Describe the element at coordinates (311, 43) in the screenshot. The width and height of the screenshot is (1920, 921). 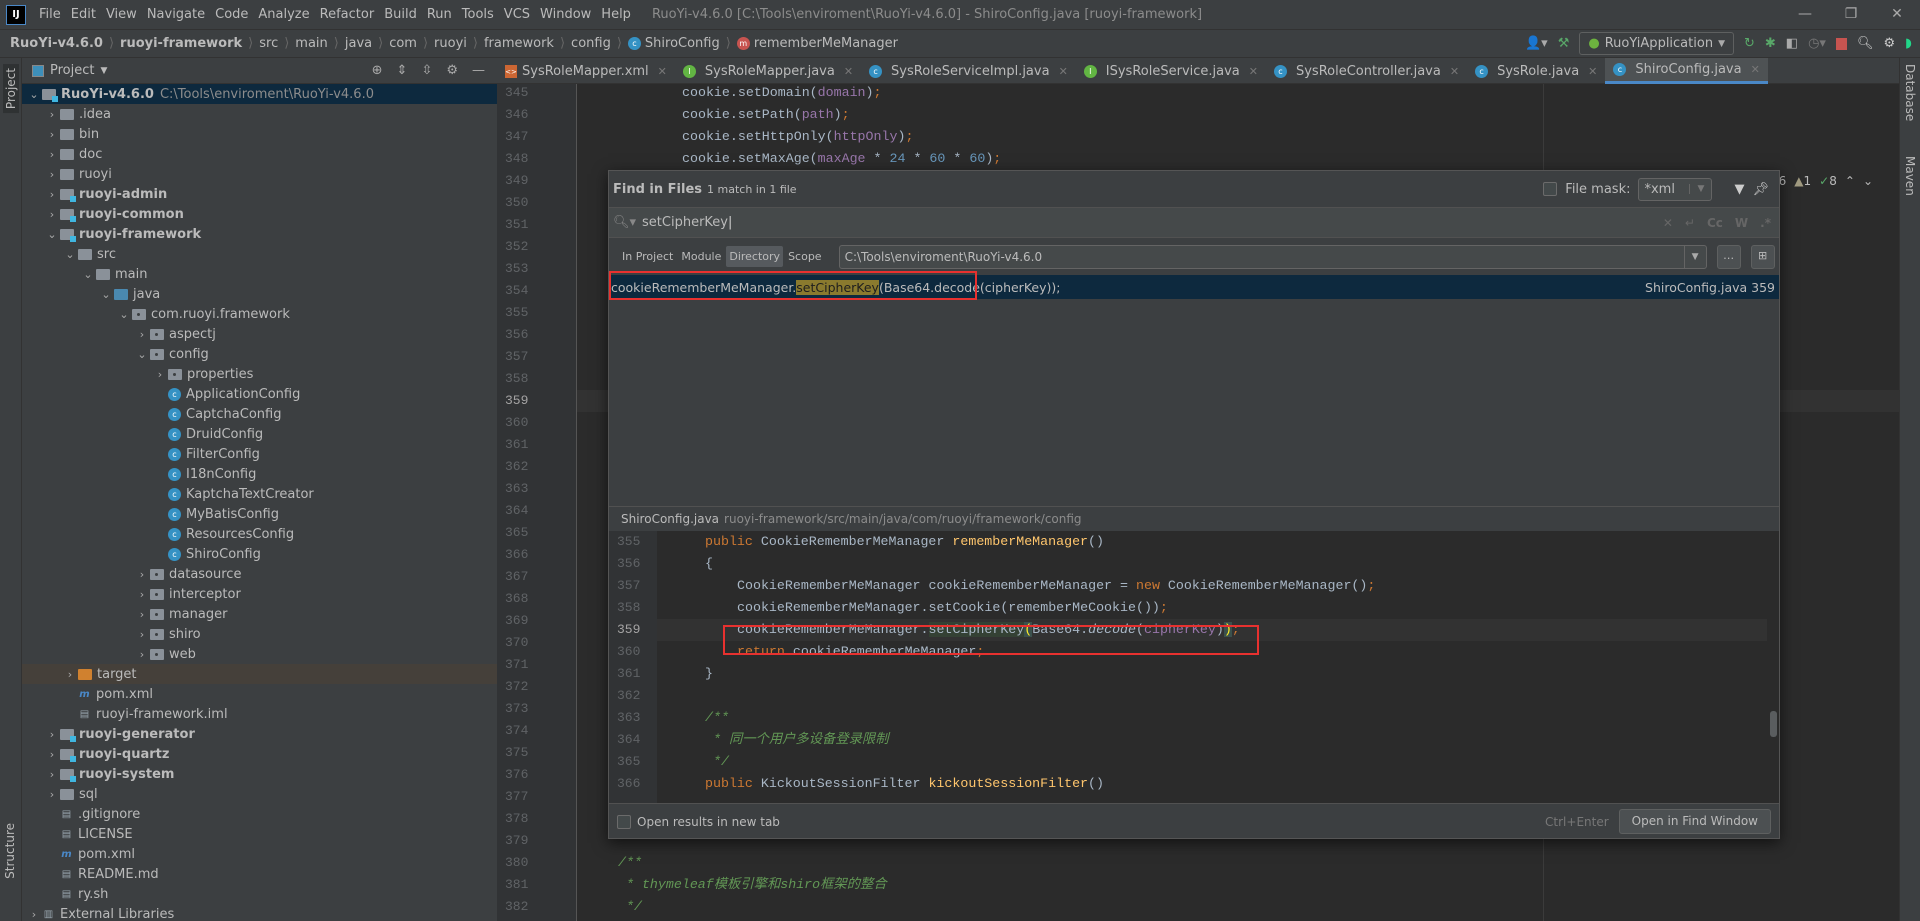
I see `breadcrumb-item: main` at that location.